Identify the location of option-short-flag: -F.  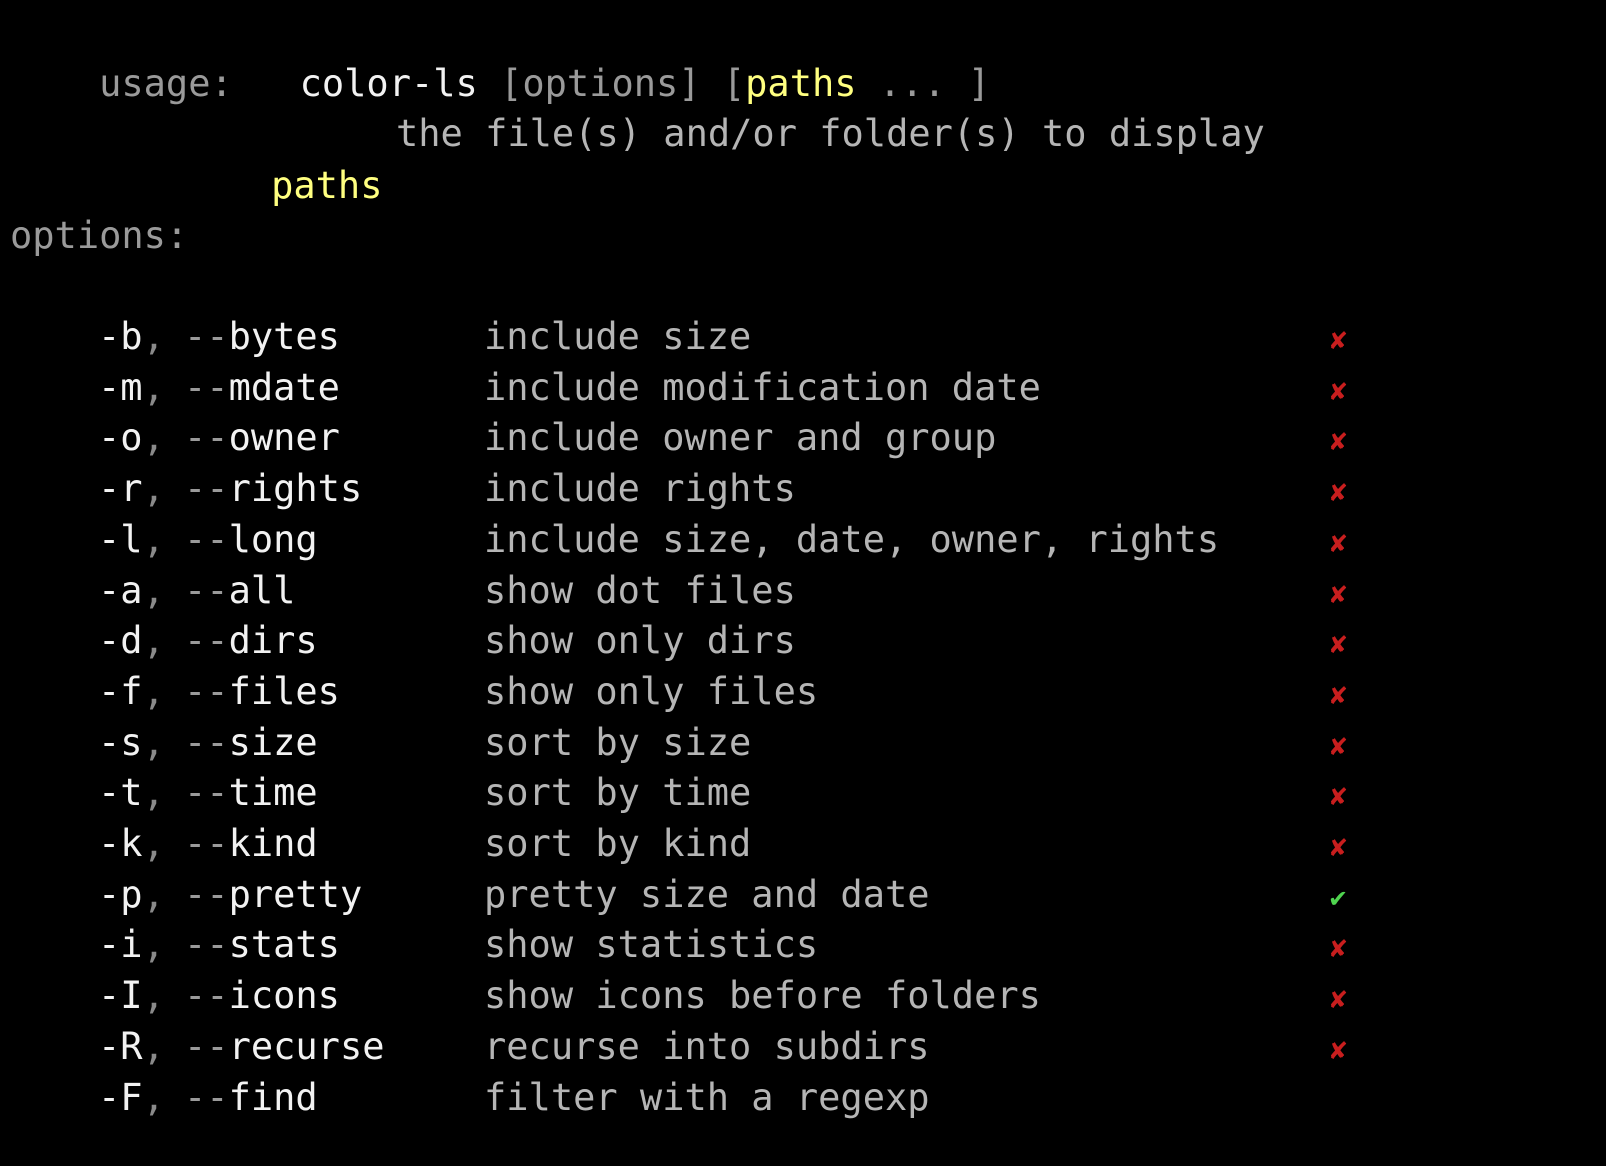
(120, 1097).